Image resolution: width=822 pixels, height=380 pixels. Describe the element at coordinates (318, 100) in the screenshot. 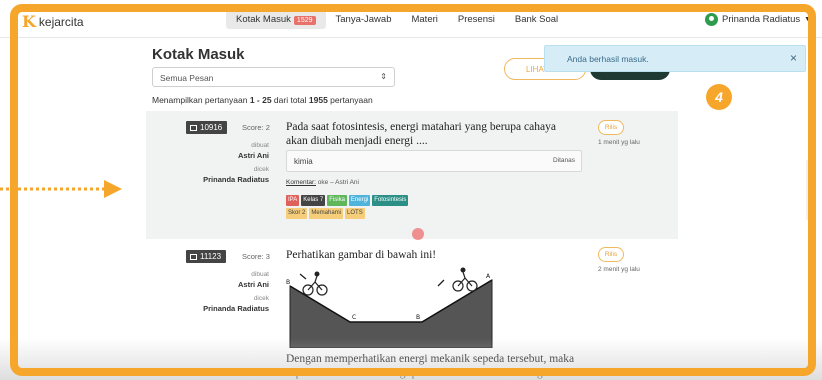

I see `summary-total: 1955` at that location.